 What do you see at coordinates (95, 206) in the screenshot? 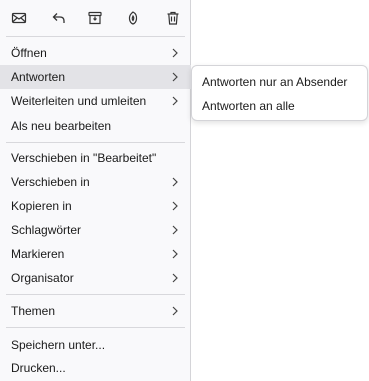
I see `menu-item-kopieren-in: Kopieren in` at bounding box center [95, 206].